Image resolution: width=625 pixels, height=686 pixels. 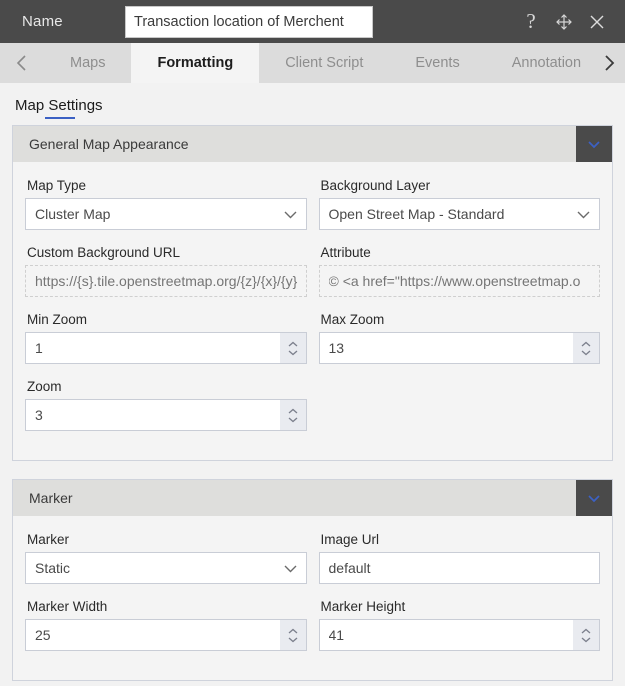 I want to click on field-custom-background-url: Custom Background URL, so click(x=166, y=269).